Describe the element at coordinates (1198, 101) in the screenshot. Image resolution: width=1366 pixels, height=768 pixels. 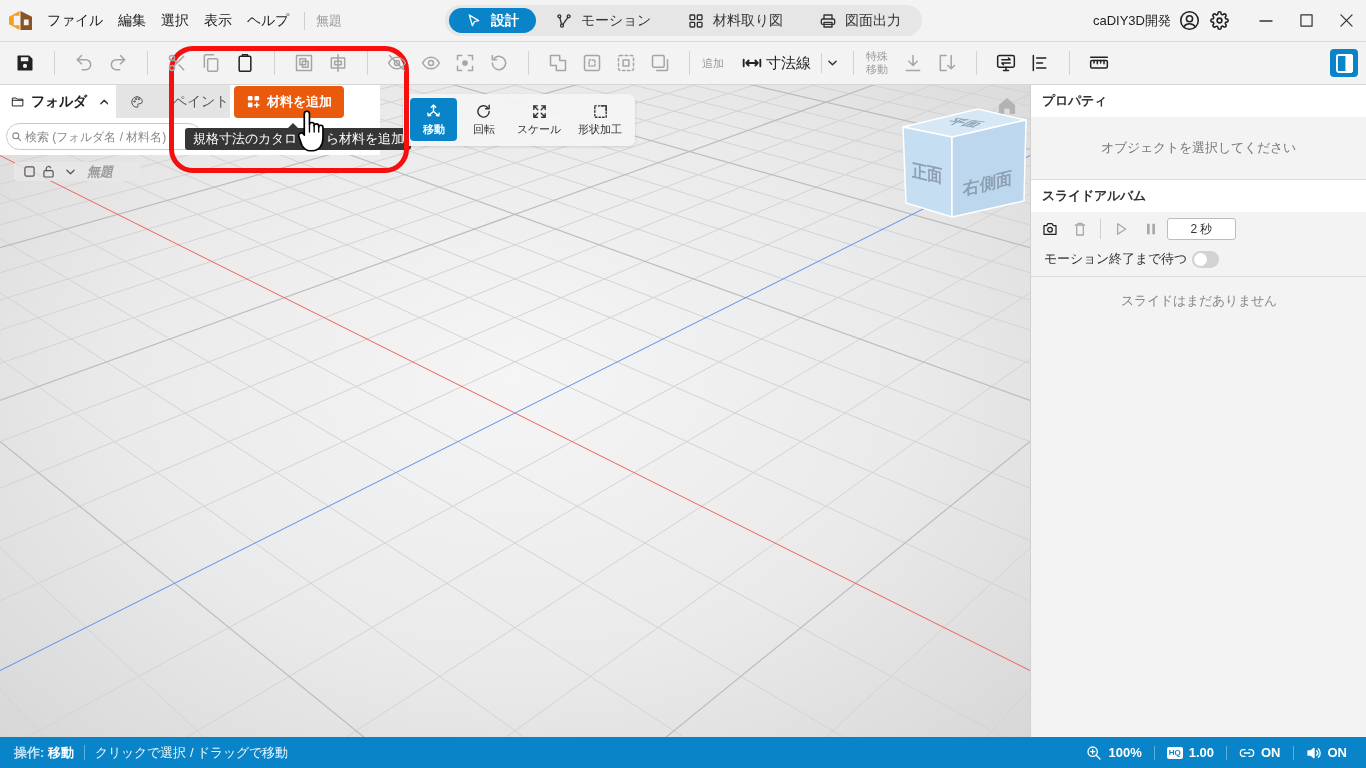
I see `panel-header: プロパティ` at that location.